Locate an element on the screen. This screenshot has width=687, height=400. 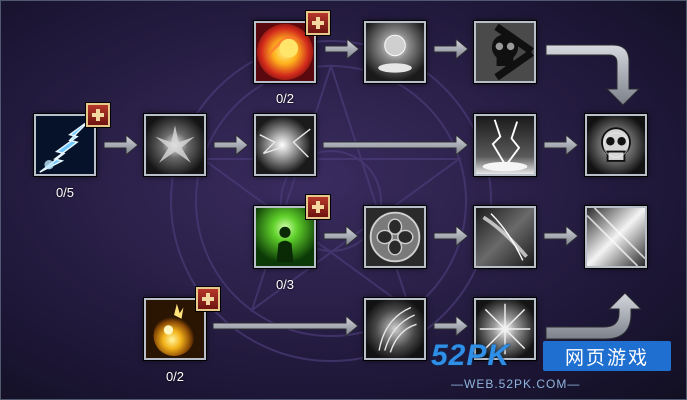
crystal-sphere-icon is located at coordinates (395, 52).